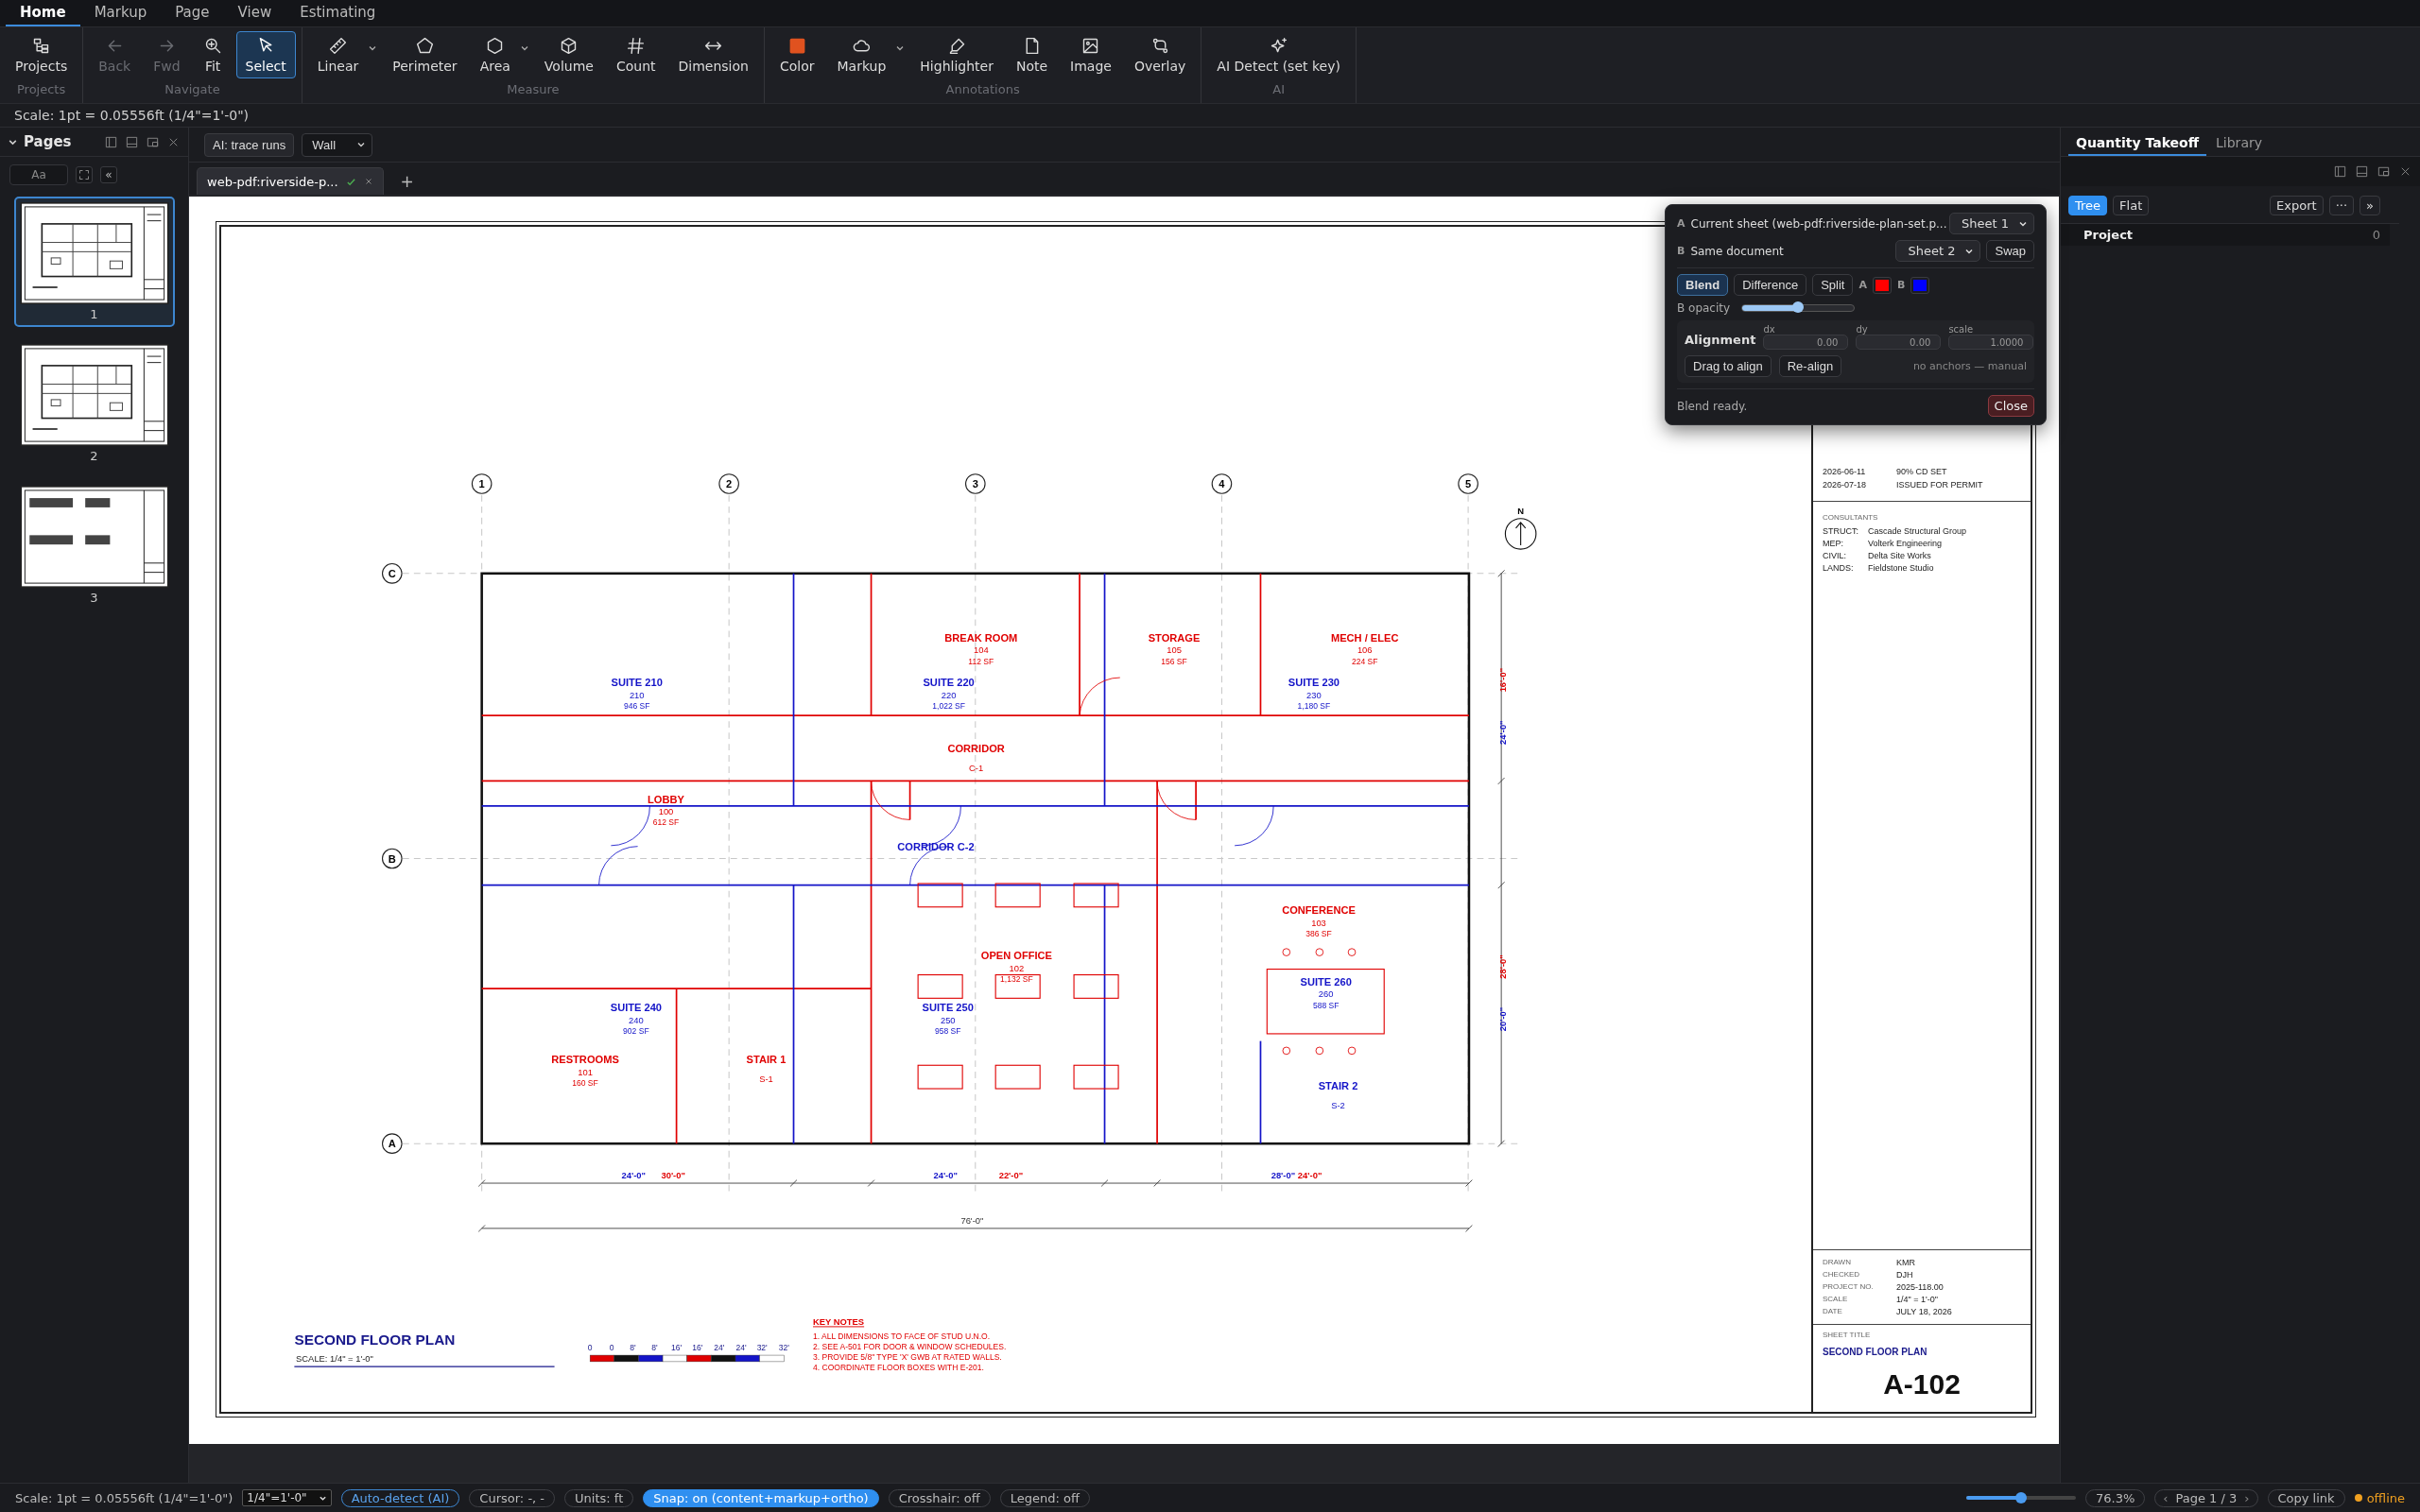 The width and height of the screenshot is (2420, 1512). I want to click on page-thumbnail: 2, so click(94, 403).